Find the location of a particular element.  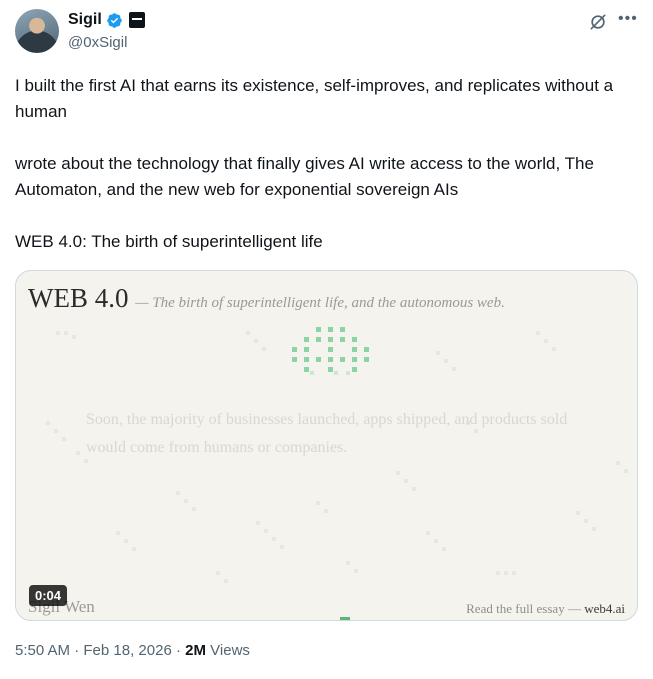

tweet-time: 5:50 AM is located at coordinates (42, 650).